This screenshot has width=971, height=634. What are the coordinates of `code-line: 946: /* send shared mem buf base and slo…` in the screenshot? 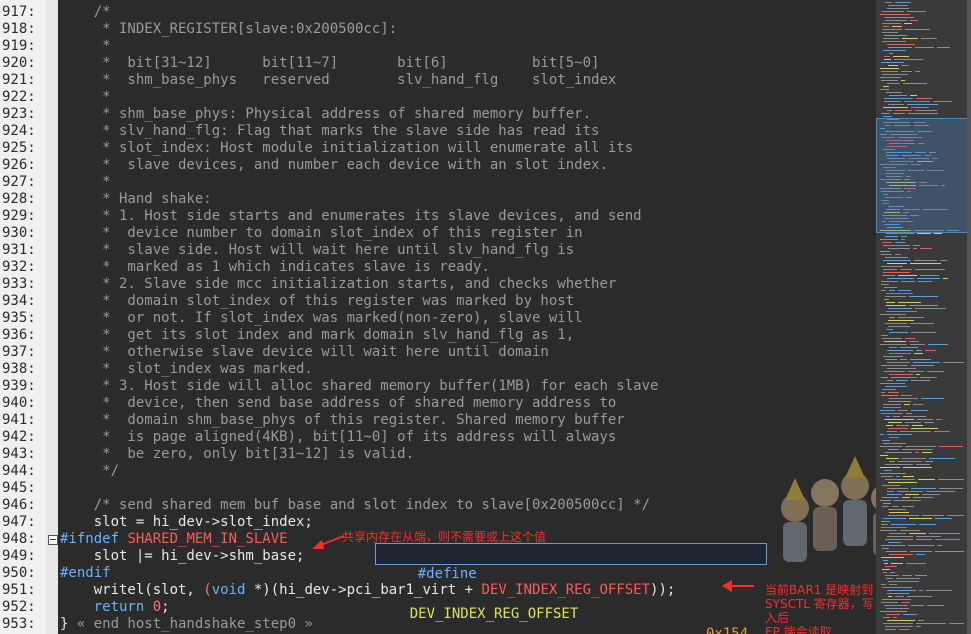 It's located at (438, 505).